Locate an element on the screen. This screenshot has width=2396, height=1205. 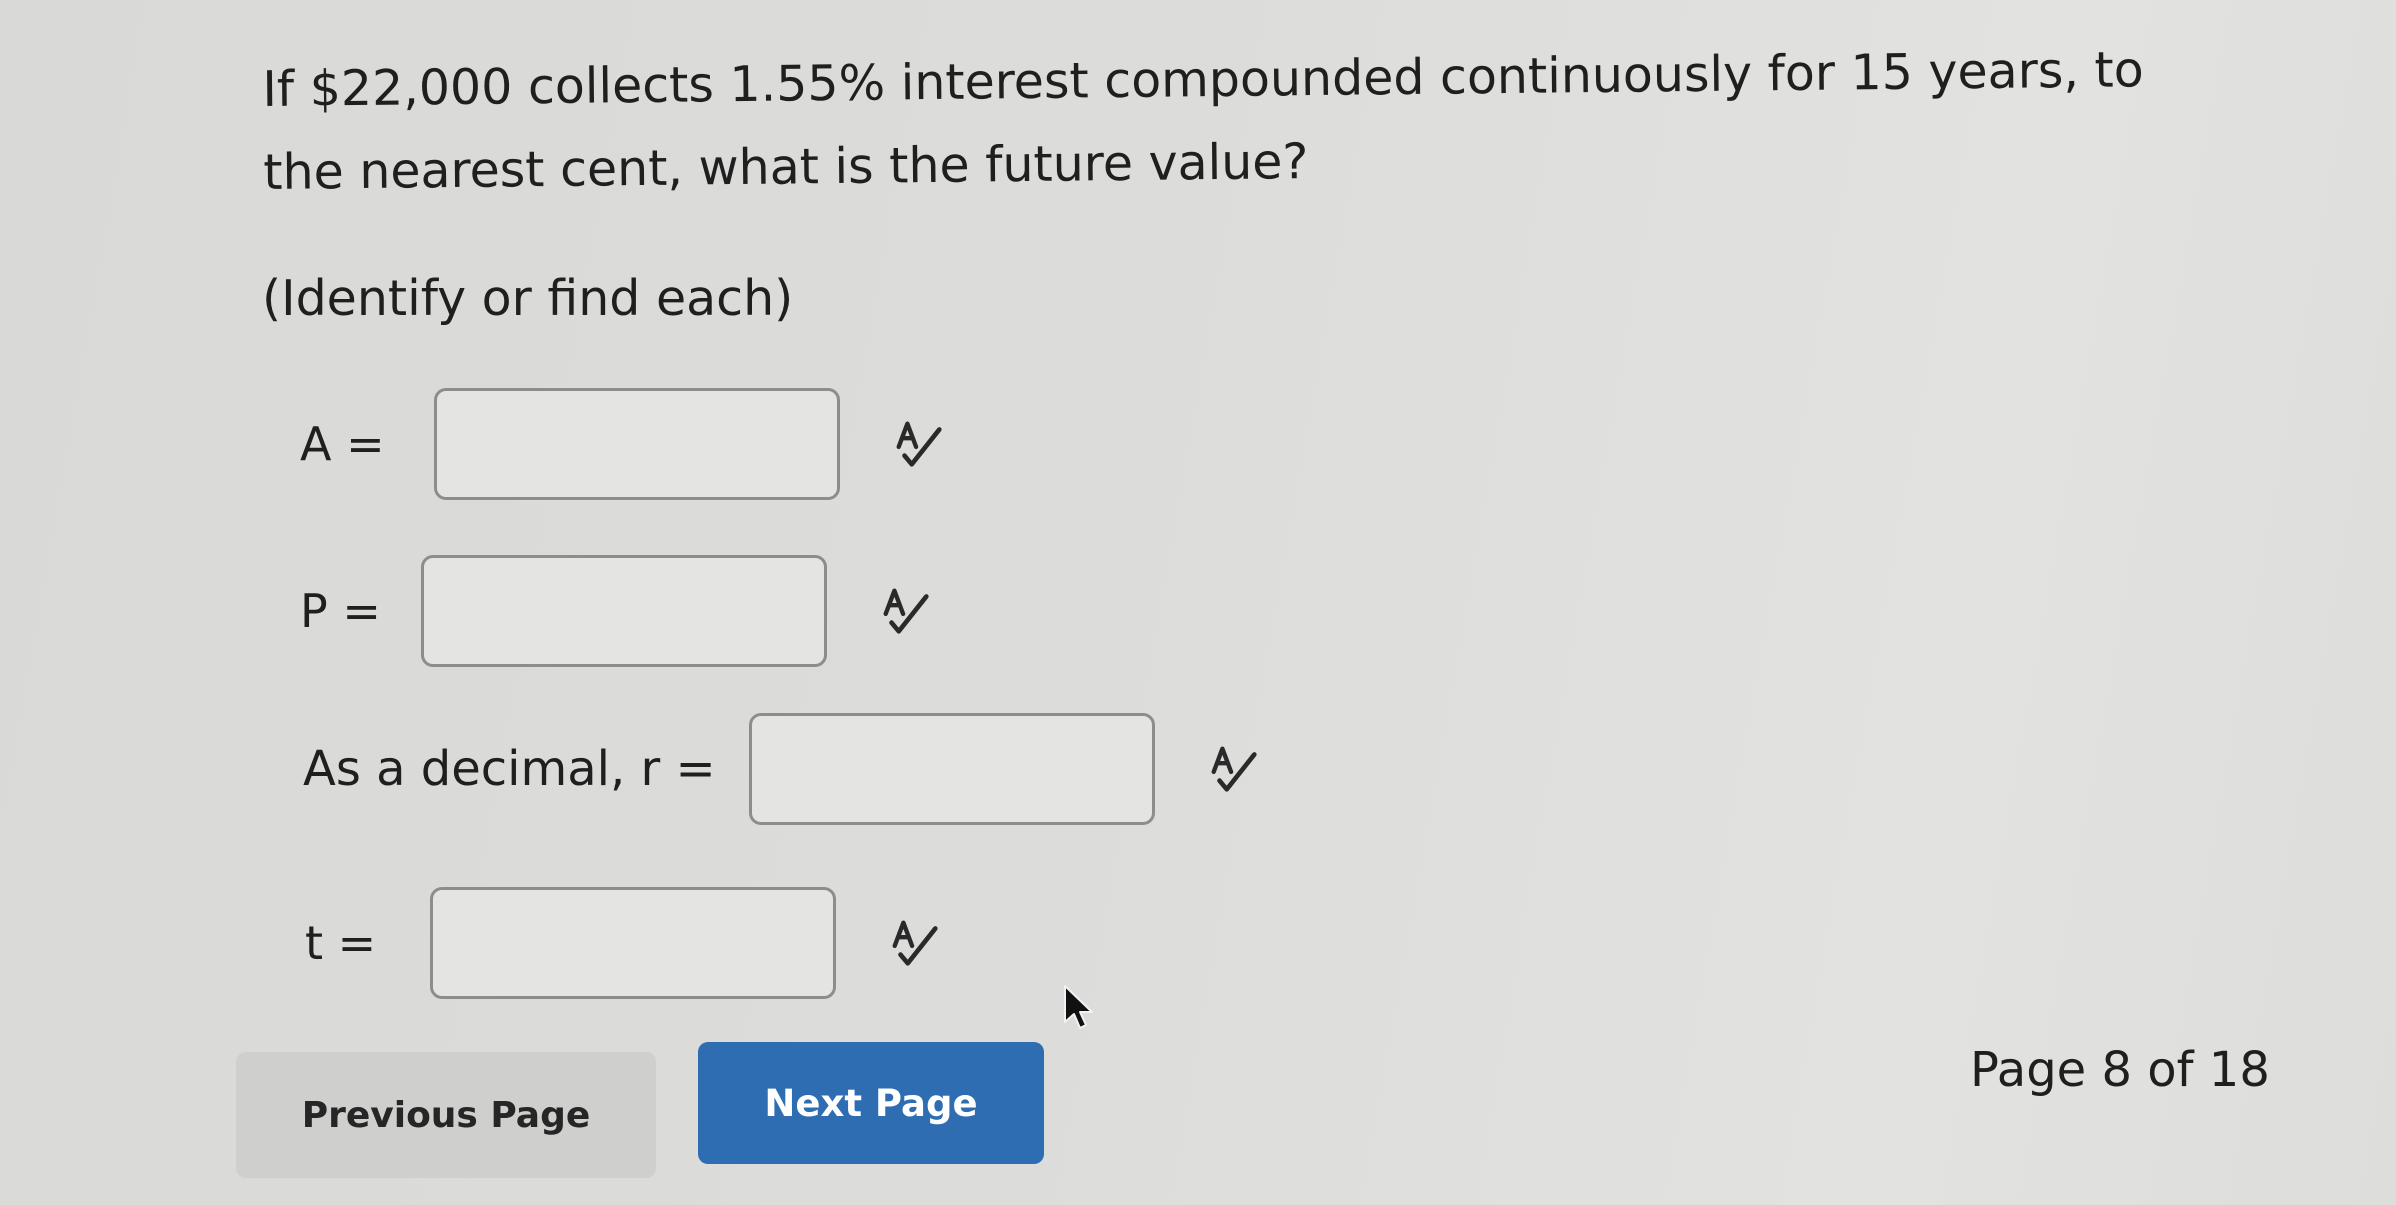
field-row-p: P = is located at coordinates (617, 611).